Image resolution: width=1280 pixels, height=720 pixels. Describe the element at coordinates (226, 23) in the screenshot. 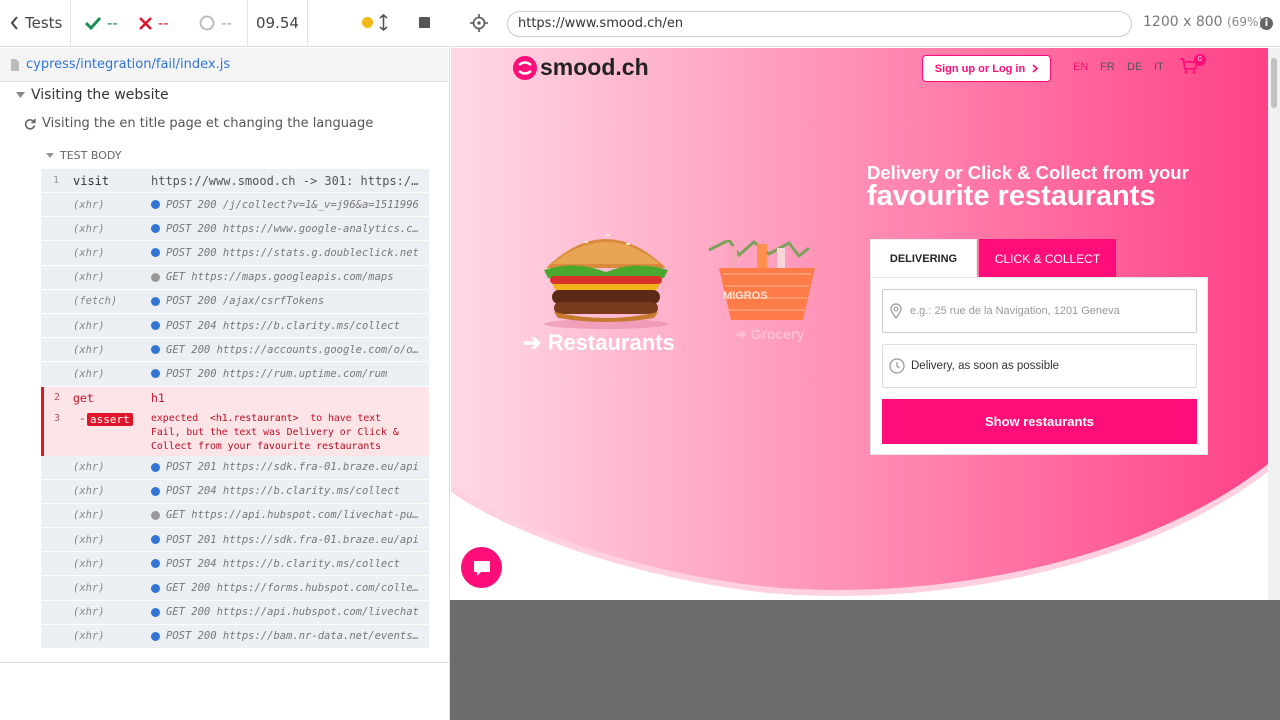

I see `pending-value: --` at that location.